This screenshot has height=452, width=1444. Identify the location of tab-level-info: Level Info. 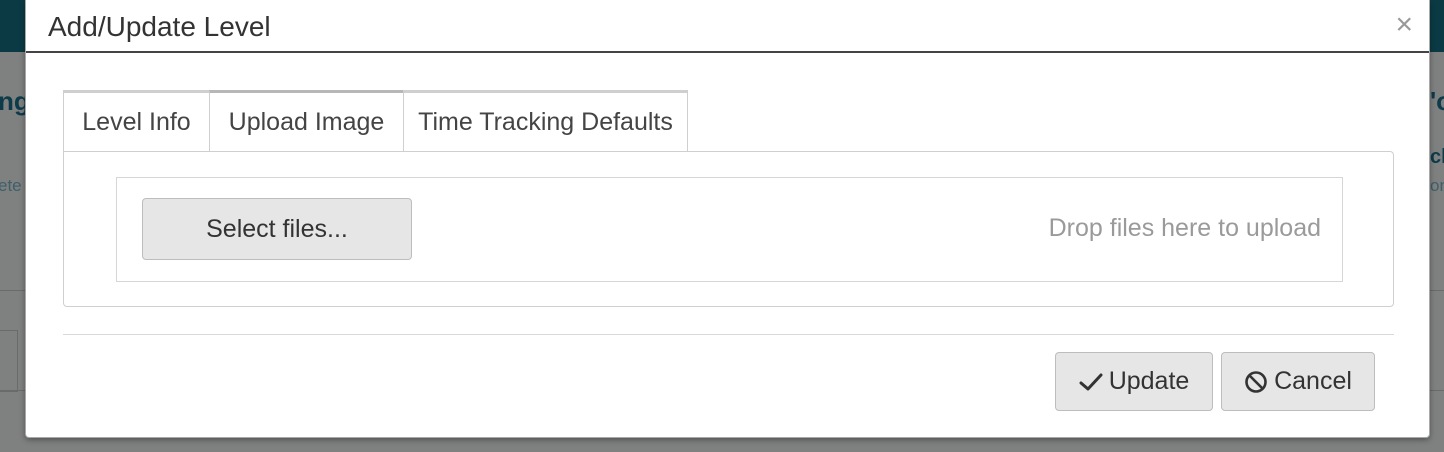
(136, 120).